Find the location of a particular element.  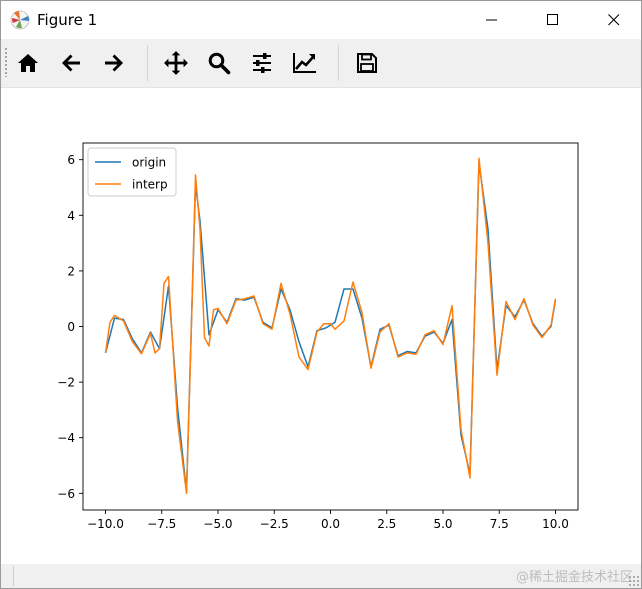

minimize-button is located at coordinates (492, 20).